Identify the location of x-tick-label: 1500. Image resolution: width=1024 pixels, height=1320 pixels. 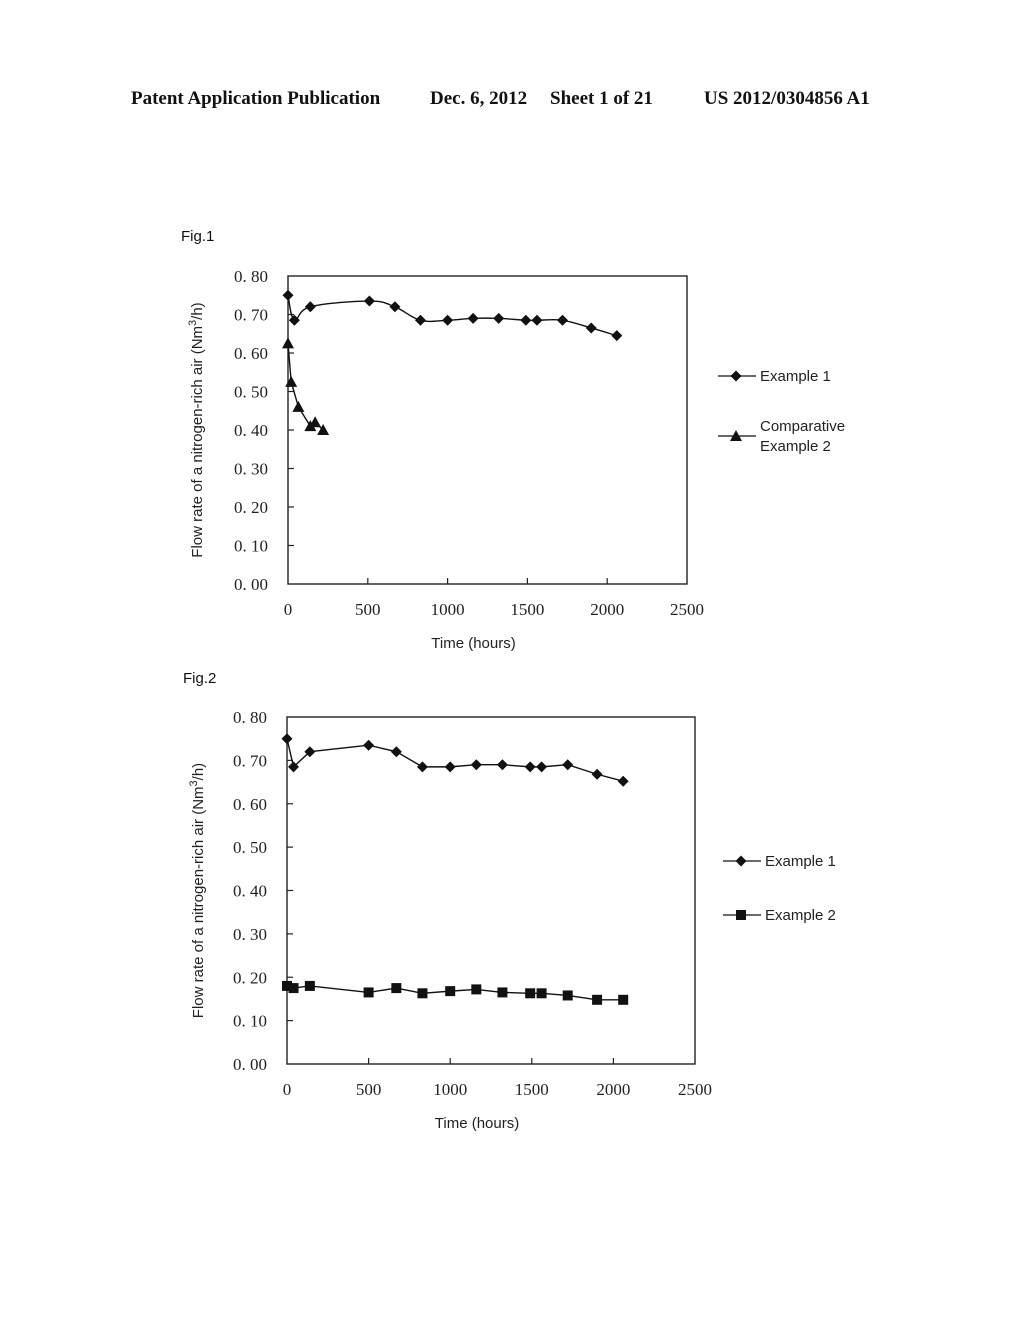
(532, 1089).